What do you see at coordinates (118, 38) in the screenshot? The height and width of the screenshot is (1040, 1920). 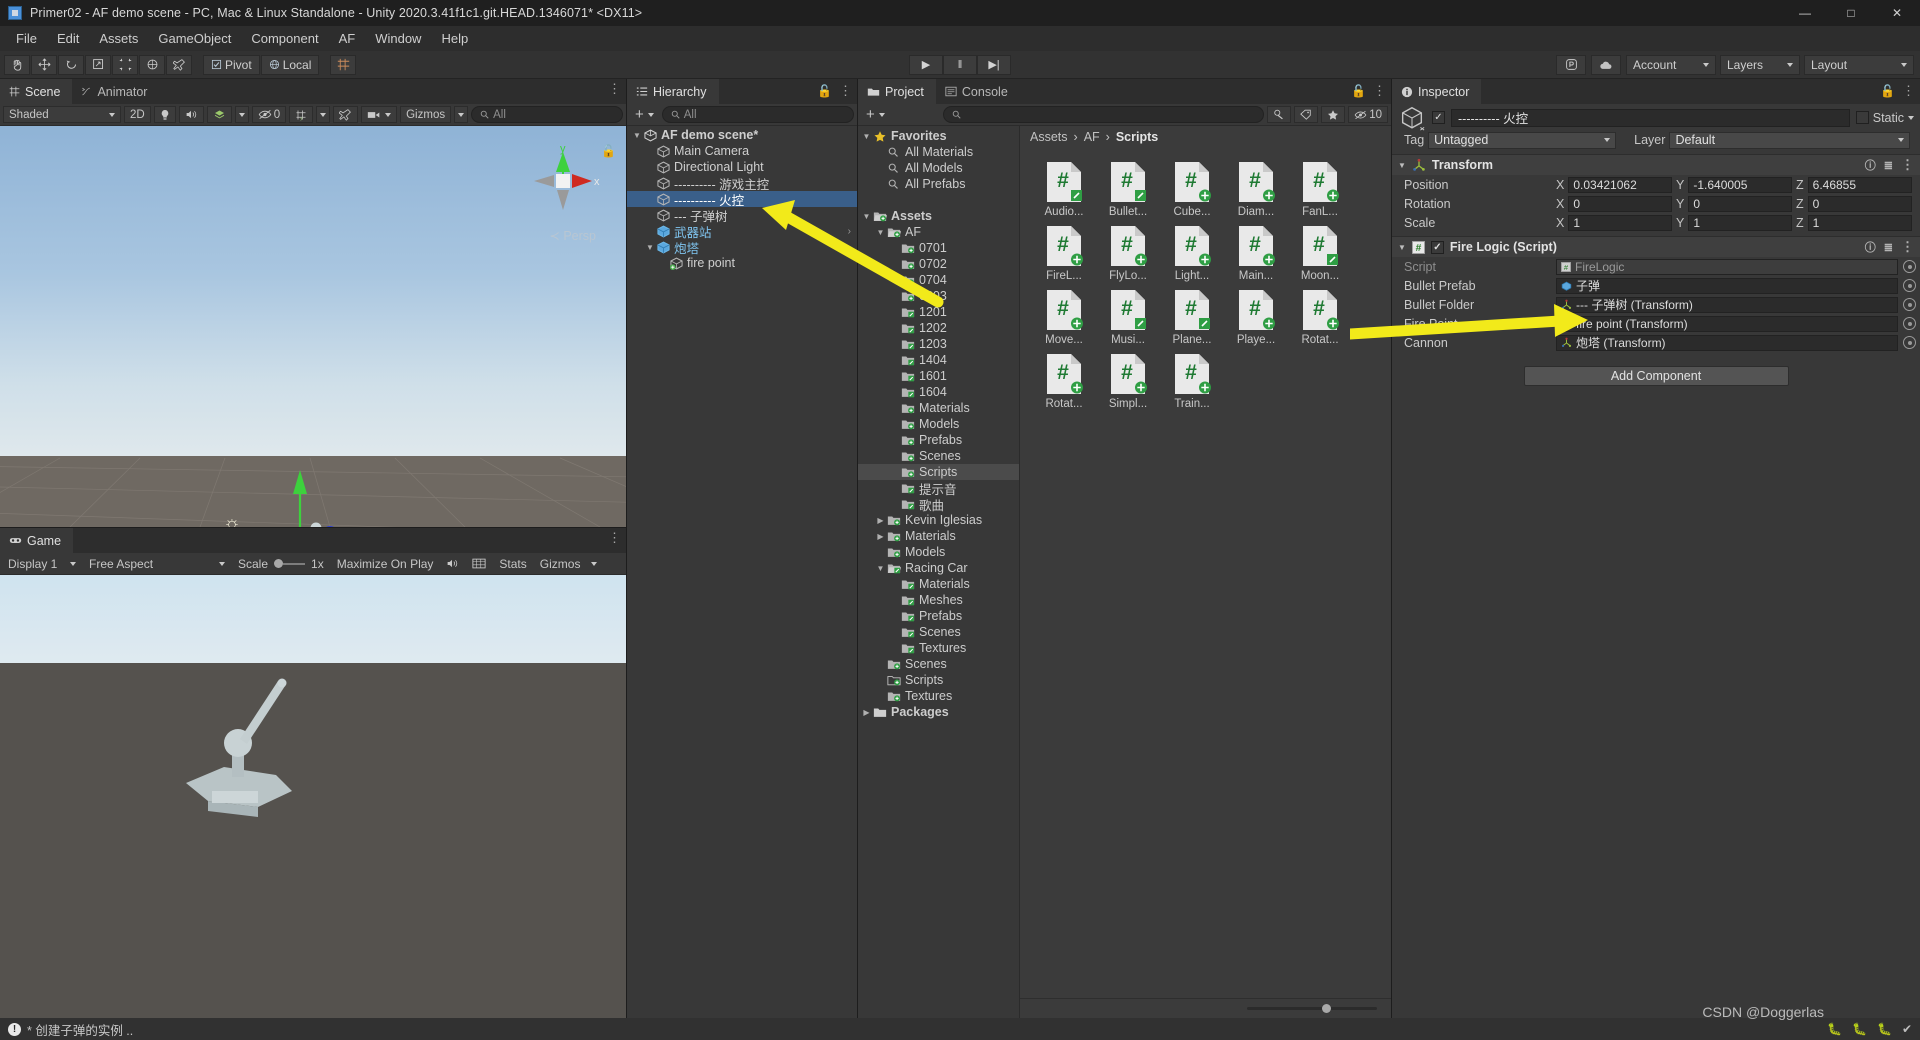 I see `menu-item-assets: Assets` at bounding box center [118, 38].